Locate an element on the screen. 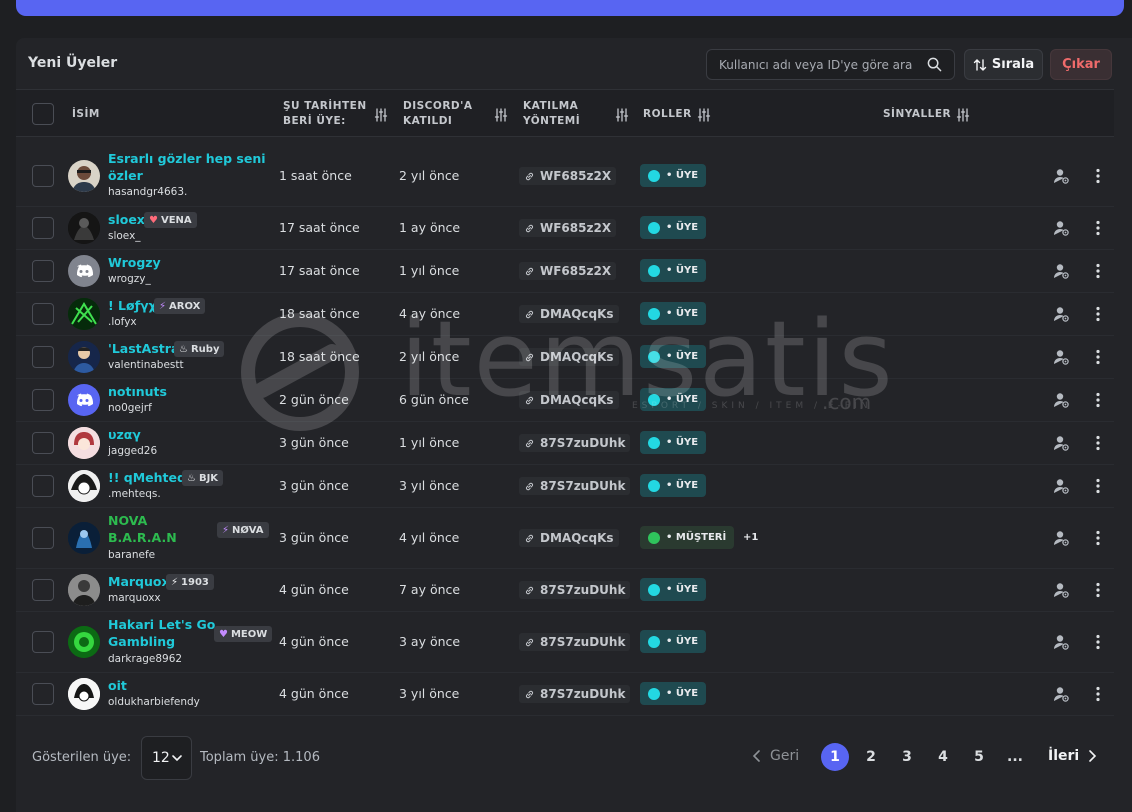 This screenshot has width=1132, height=812. username: υzαγ is located at coordinates (124, 434).